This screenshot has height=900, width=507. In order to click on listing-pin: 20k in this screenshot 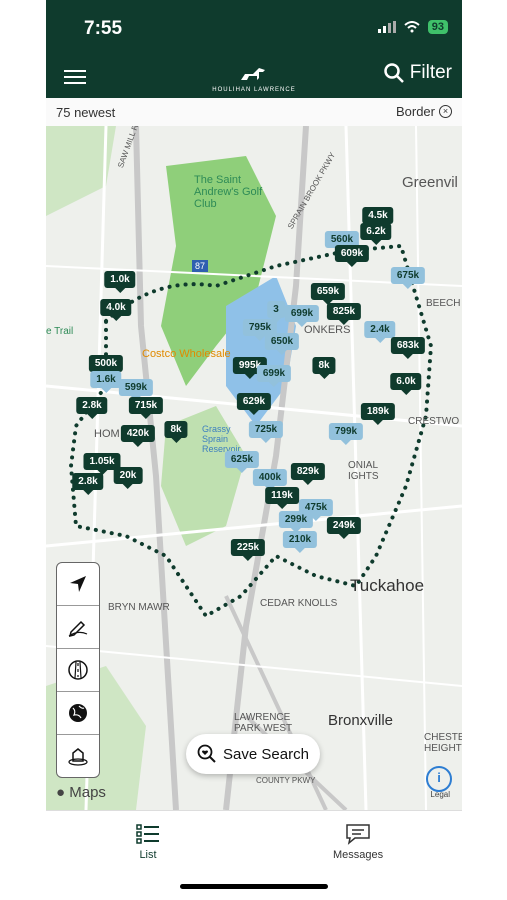, I will do `click(128, 478)`.